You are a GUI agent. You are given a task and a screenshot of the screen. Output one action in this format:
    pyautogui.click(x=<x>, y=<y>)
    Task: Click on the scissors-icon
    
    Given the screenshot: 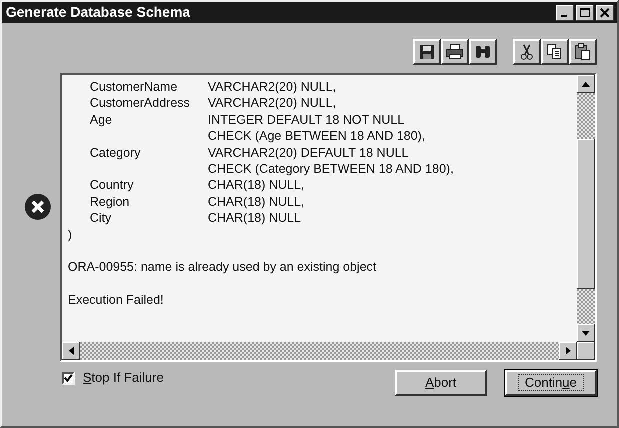 What is the action you would take?
    pyautogui.click(x=527, y=52)
    